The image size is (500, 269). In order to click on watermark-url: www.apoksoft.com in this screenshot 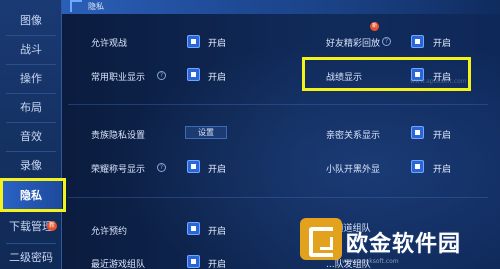, I will do `click(370, 261)`.